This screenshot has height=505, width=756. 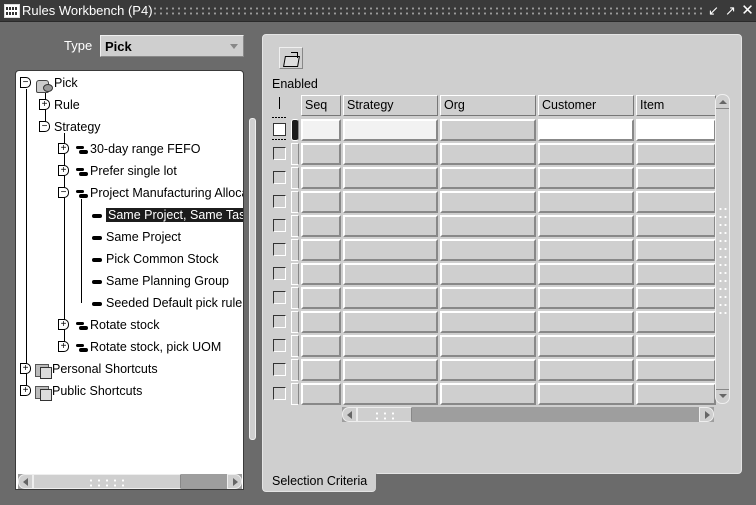 What do you see at coordinates (378, 11) in the screenshot?
I see `title-bar: Rules Workbench (P4) ↙︎ ↗︎ ✕` at bounding box center [378, 11].